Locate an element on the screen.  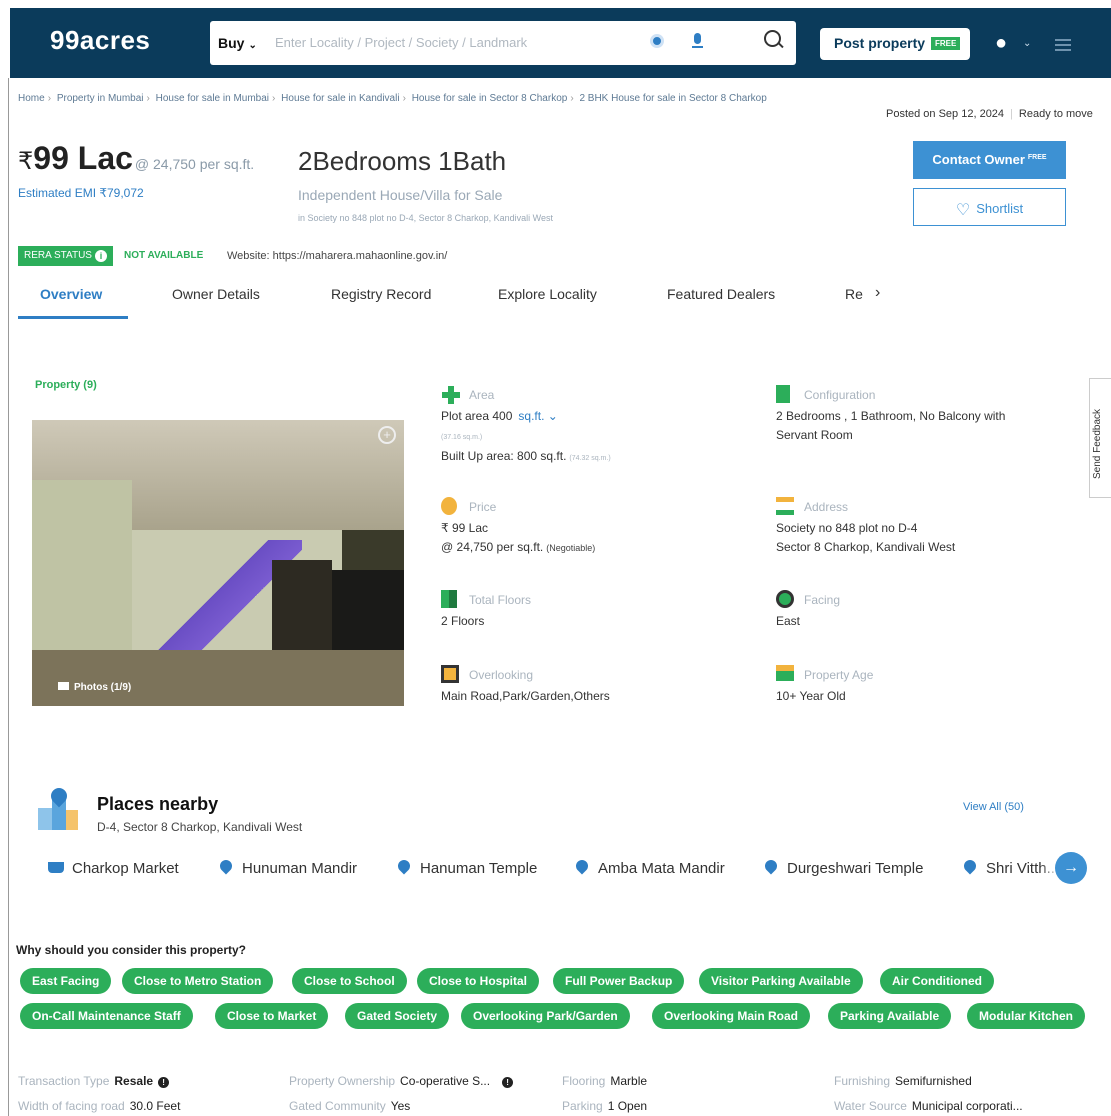
place-item: Durgeshwari Temple is located at coordinates (842, 867).